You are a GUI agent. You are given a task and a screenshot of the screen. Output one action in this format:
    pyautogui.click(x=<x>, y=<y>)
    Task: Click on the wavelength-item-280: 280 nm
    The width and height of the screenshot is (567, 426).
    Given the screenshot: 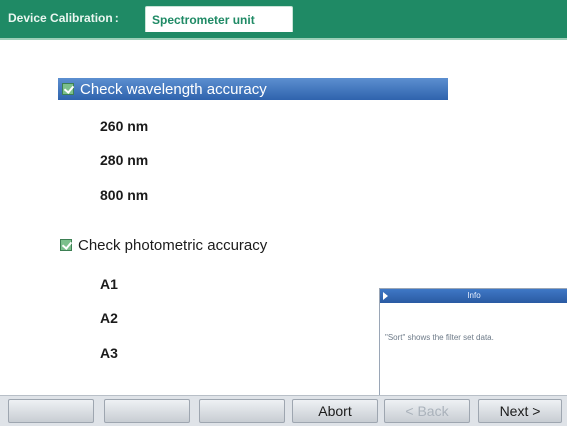 What is the action you would take?
    pyautogui.click(x=124, y=160)
    